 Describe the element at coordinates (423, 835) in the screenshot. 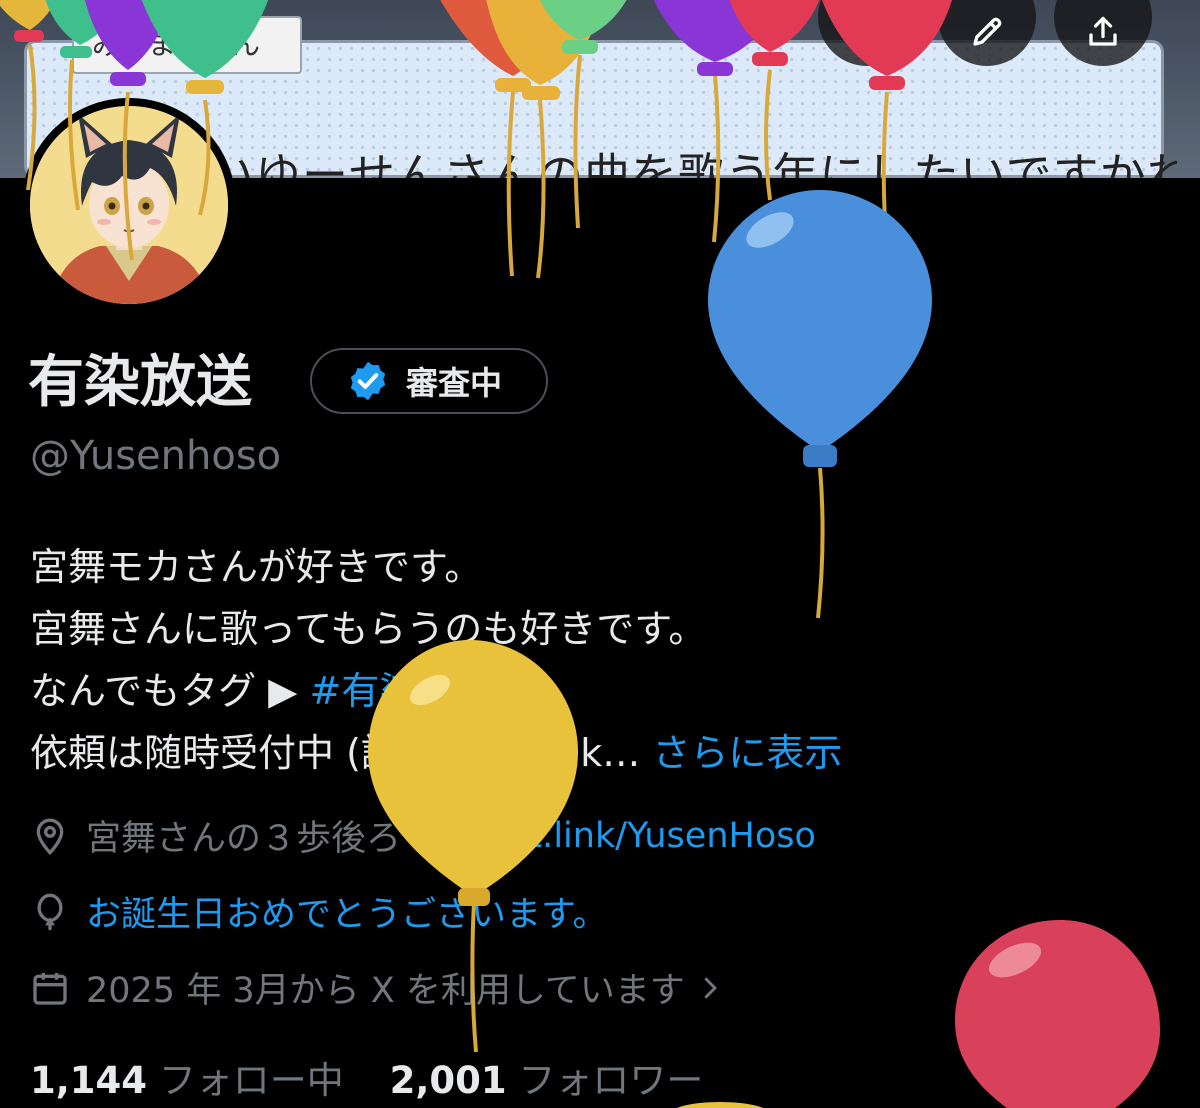

I see `profile-meta-location: 宮舞さんの３歩後ろ lit.link/YusenHoso` at that location.